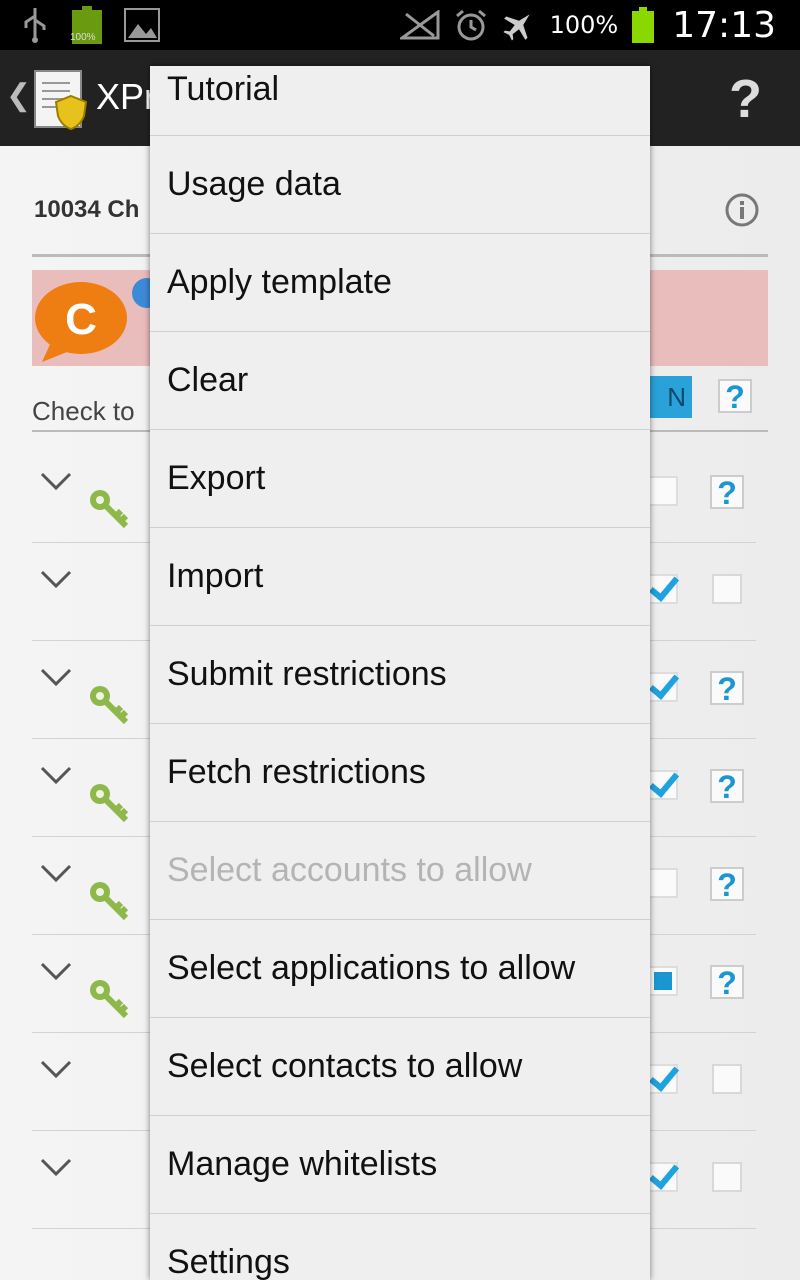 This screenshot has height=1280, width=800. Describe the element at coordinates (61, 99) in the screenshot. I see `app-logo-icon` at that location.